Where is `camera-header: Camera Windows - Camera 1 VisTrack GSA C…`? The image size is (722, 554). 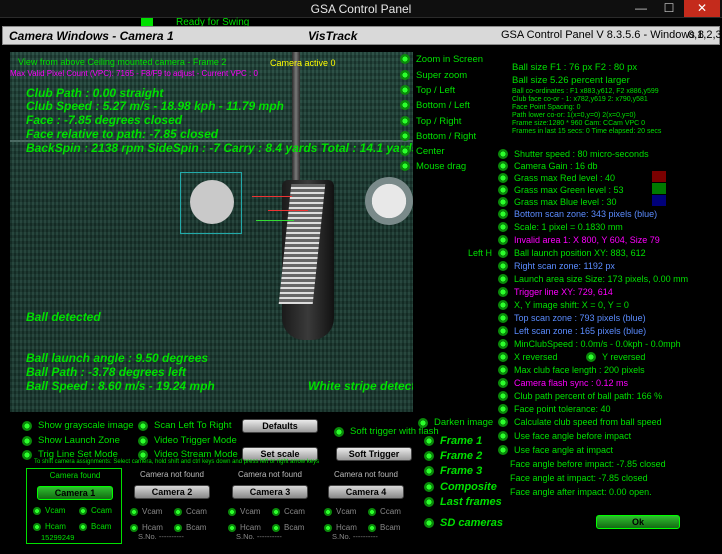 camera-header: Camera Windows - Camera 1 VisTrack GSA C… is located at coordinates (362, 35).